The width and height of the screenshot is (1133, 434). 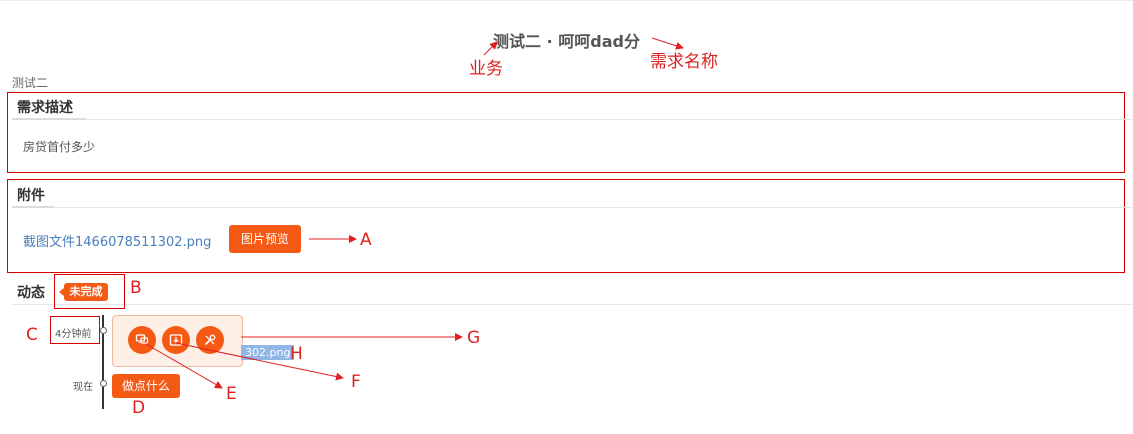 I want to click on description-divider, so click(x=609, y=119).